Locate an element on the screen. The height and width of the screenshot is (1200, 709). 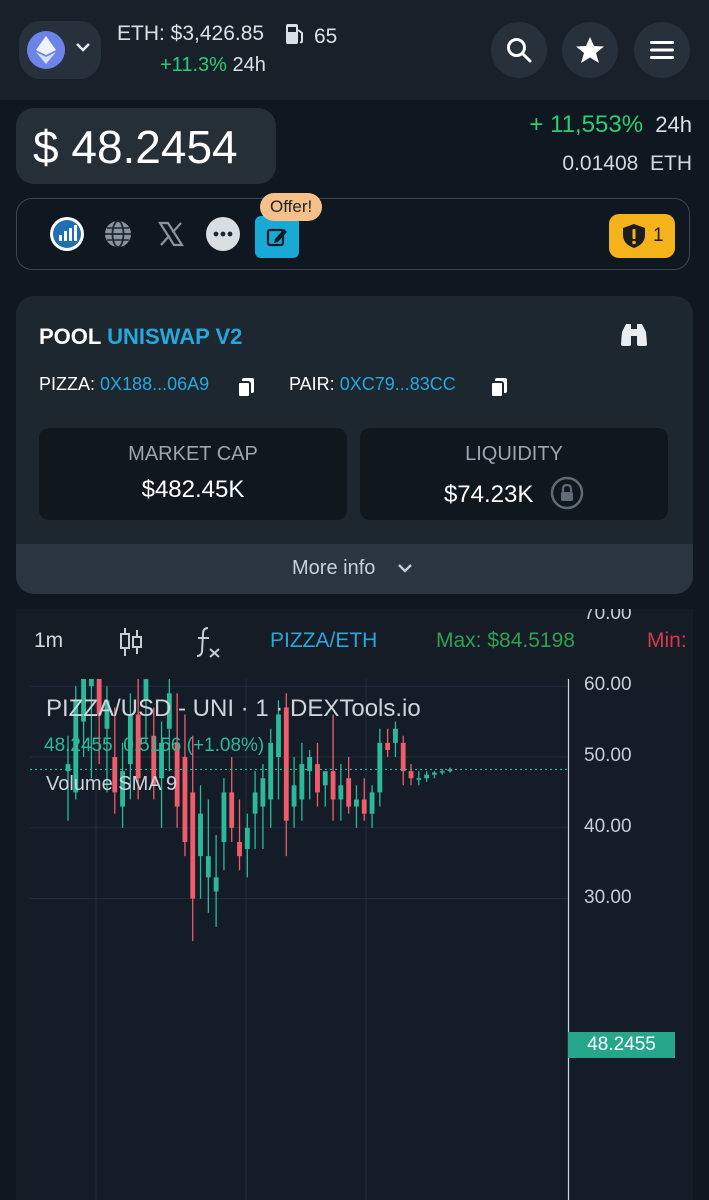
edit-icon is located at coordinates (276, 237).